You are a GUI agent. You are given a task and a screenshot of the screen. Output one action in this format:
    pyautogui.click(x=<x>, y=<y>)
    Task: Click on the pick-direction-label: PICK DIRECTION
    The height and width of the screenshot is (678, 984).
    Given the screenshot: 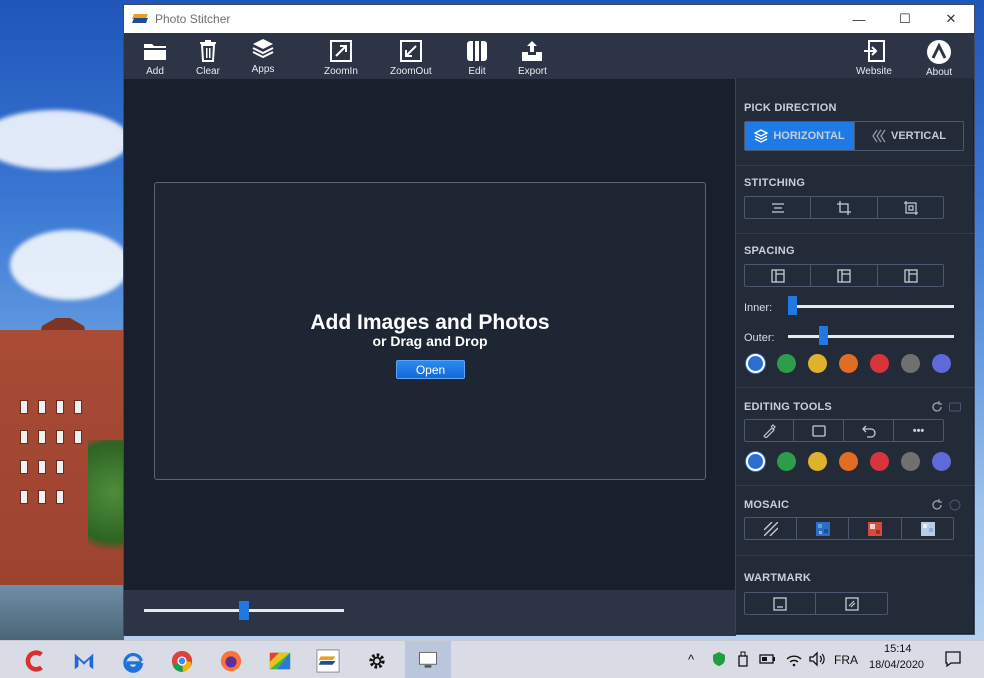 What is the action you would take?
    pyautogui.click(x=790, y=108)
    